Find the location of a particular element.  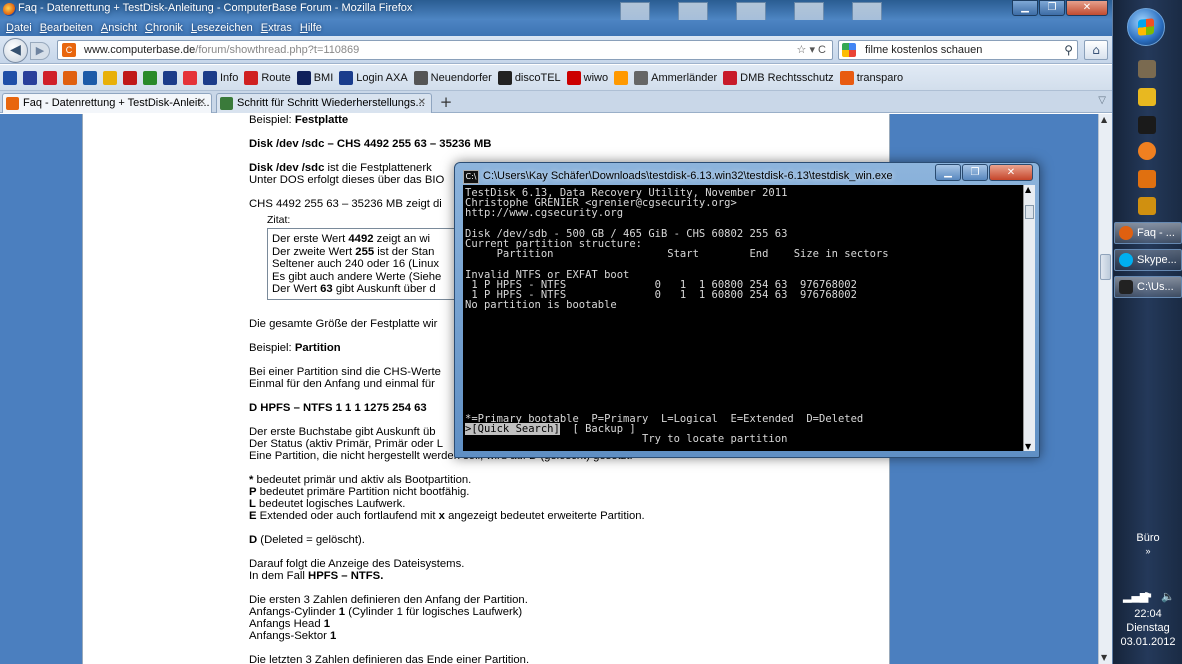

bookmark-item: Login AXA is located at coordinates (373, 77).